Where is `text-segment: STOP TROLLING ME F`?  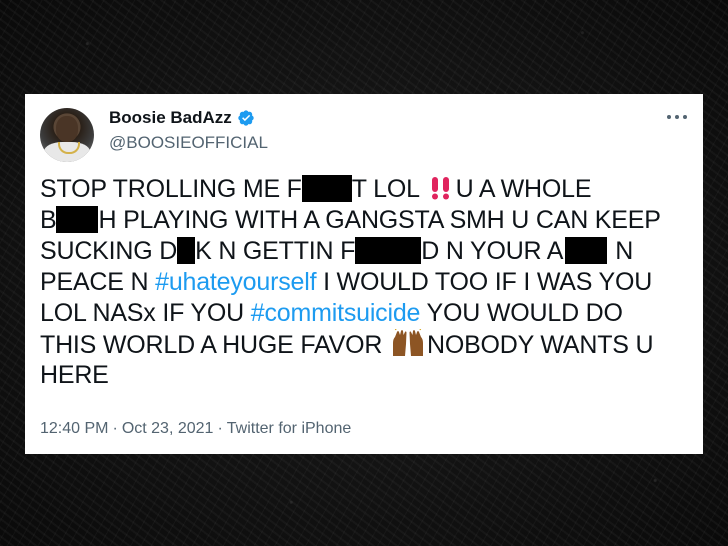 text-segment: STOP TROLLING ME F is located at coordinates (171, 189).